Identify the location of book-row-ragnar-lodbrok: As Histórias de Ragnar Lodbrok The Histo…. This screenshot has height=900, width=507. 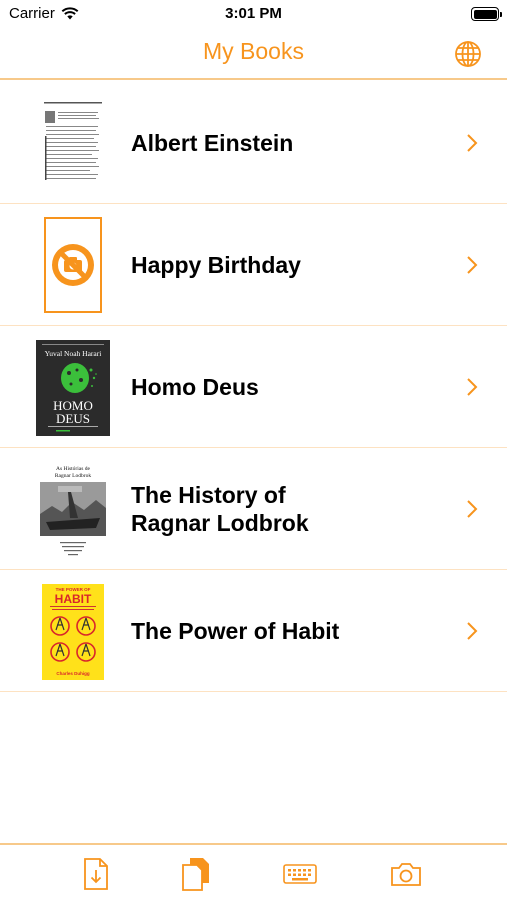
(253, 509).